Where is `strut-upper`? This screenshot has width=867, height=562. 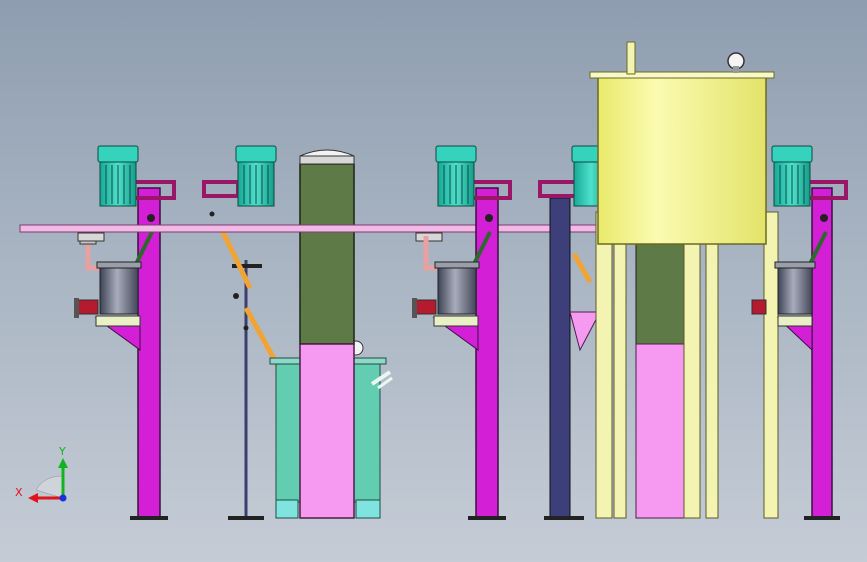
strut-upper is located at coordinates (236, 259).